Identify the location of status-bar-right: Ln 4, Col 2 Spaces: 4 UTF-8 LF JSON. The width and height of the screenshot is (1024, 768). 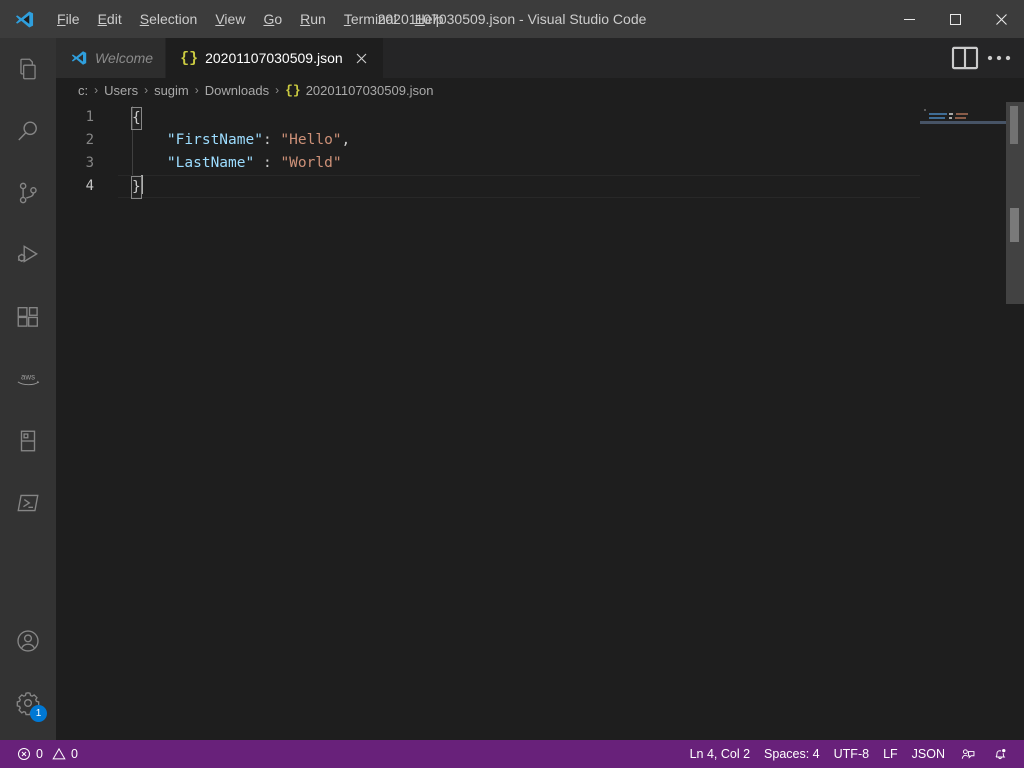
(853, 754).